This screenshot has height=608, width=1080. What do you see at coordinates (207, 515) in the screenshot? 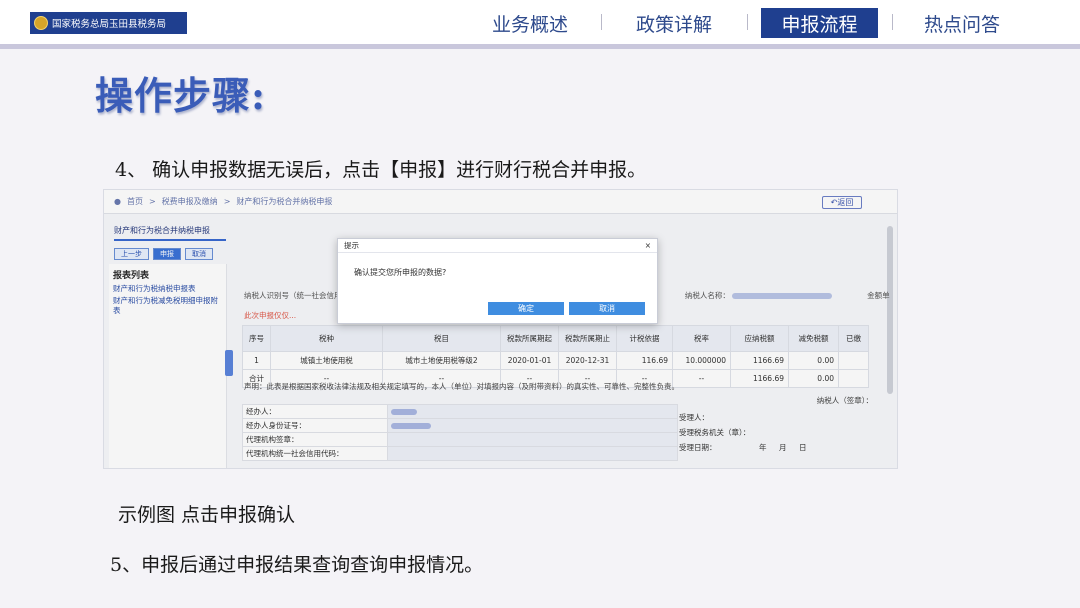
I see `figure-caption: 示例图 点击申报确认` at bounding box center [207, 515].